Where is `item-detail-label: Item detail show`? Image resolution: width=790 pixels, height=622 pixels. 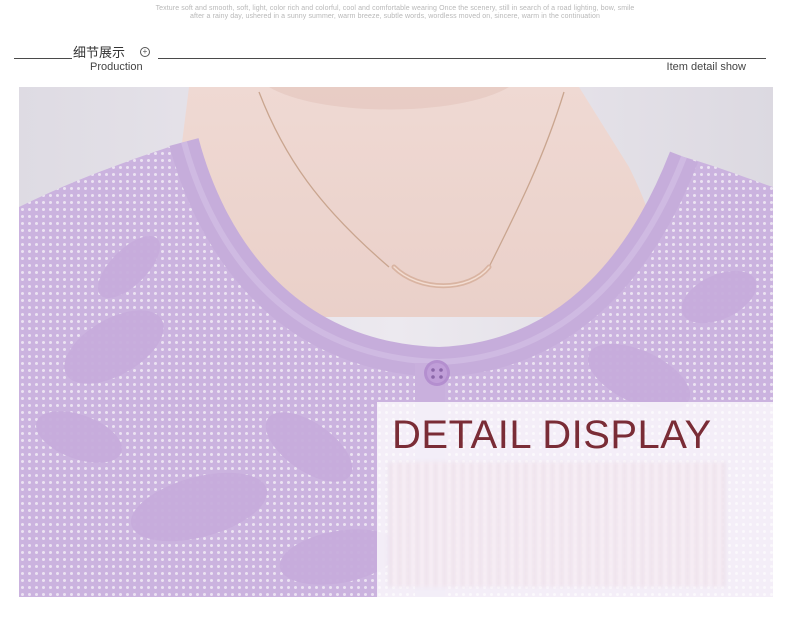 item-detail-label: Item detail show is located at coordinates (706, 67).